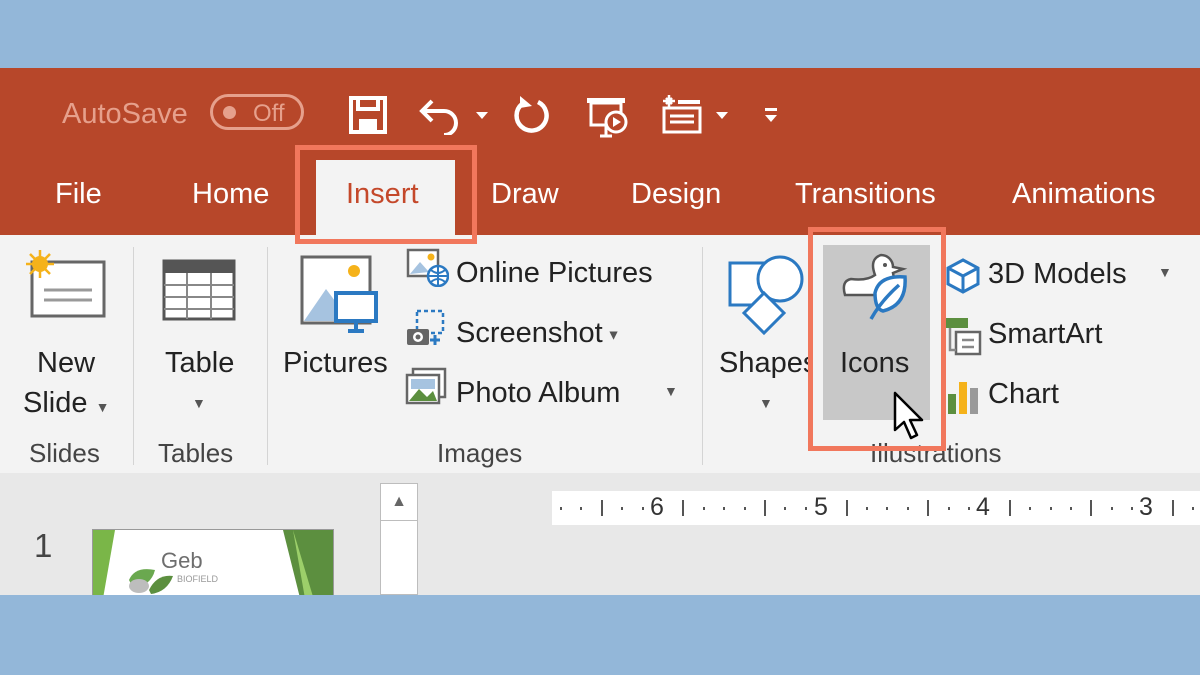 The height and width of the screenshot is (675, 1200). I want to click on horizontal-ruler: 6 5 4 3, so click(876, 508).